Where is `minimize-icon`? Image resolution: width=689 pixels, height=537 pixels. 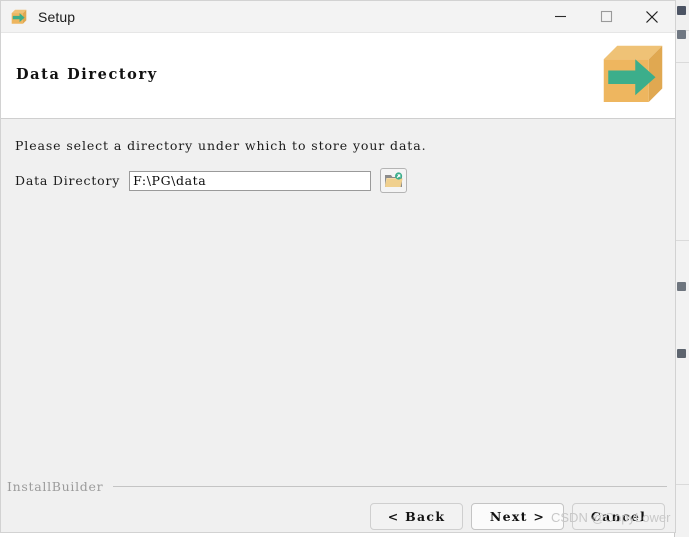
minimize-icon is located at coordinates (560, 16).